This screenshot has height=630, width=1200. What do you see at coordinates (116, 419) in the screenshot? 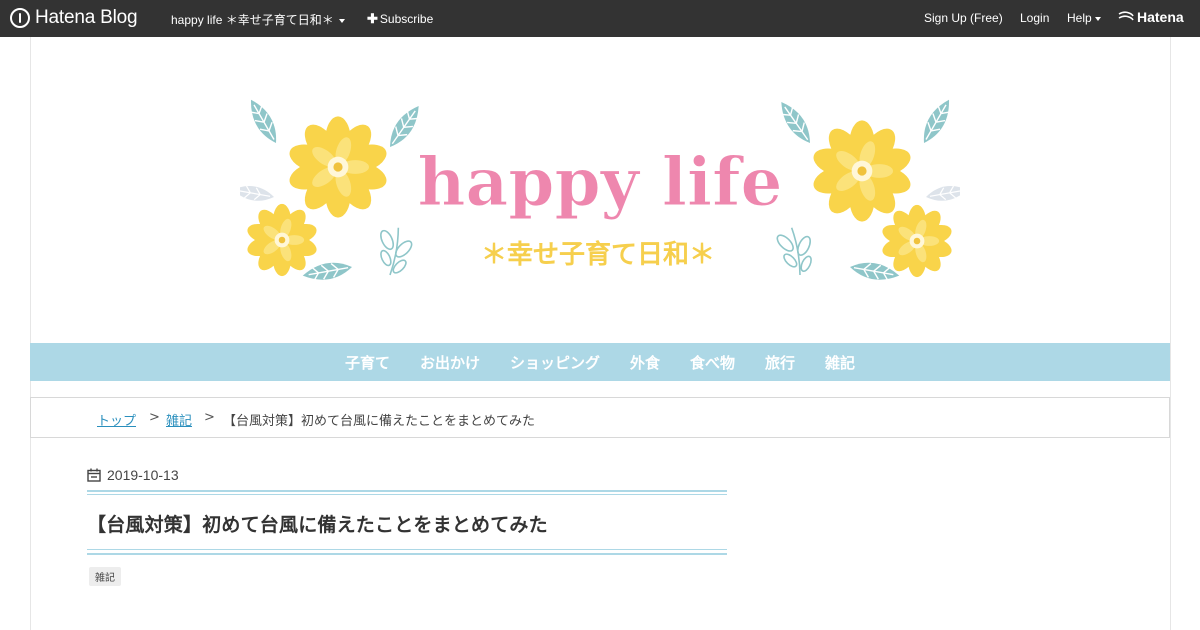
I see `breadcrumb-top-link: トップ` at bounding box center [116, 419].